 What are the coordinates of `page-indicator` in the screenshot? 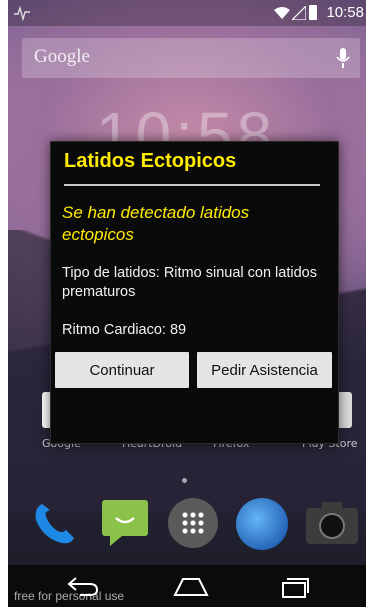 It's located at (184, 477).